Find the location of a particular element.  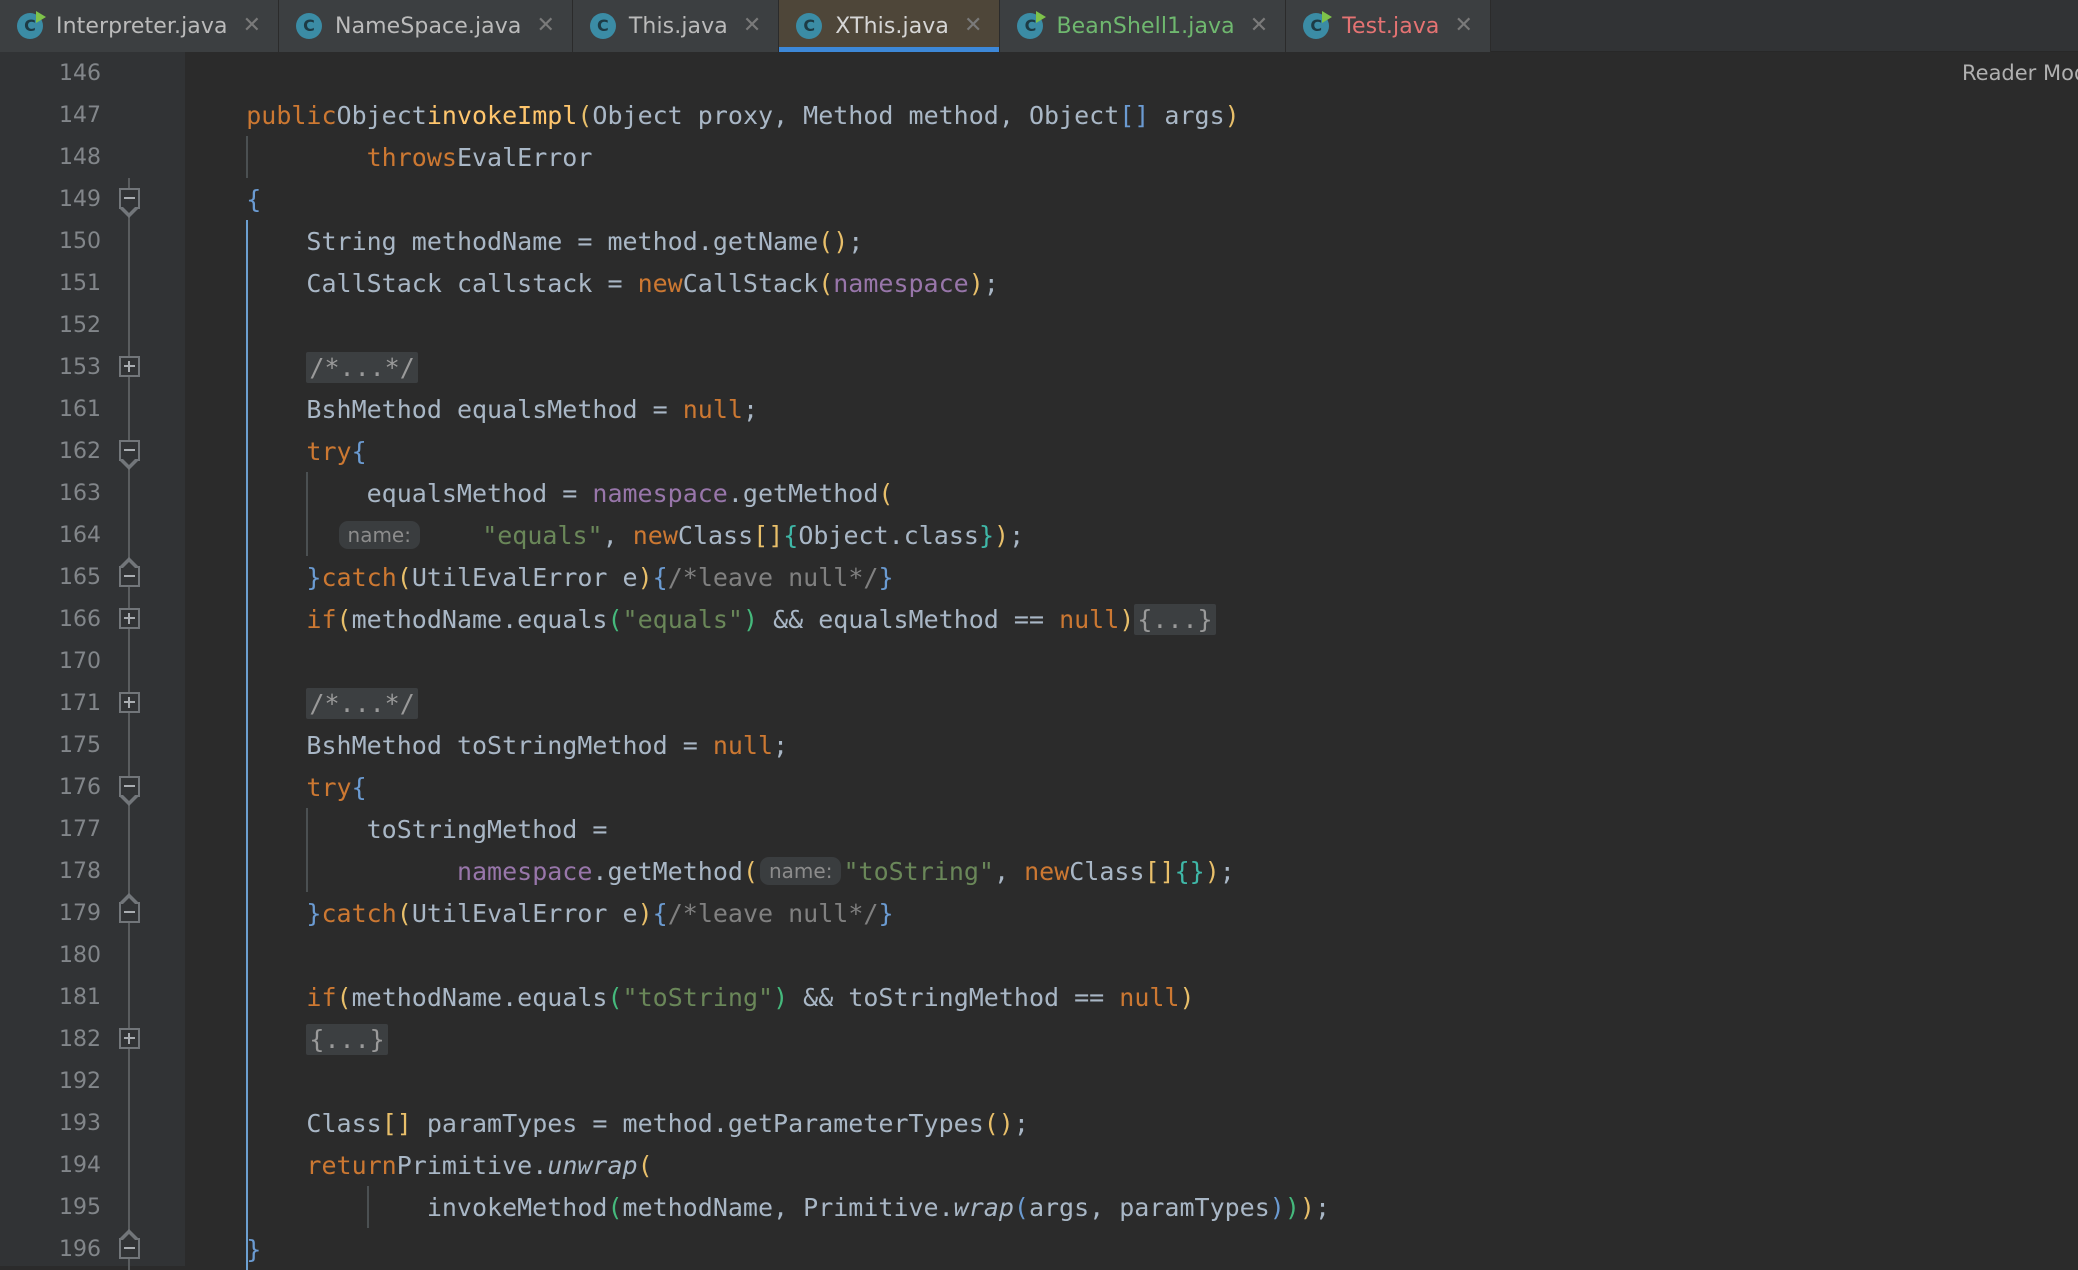

line-number: 152 is located at coordinates (52, 325).